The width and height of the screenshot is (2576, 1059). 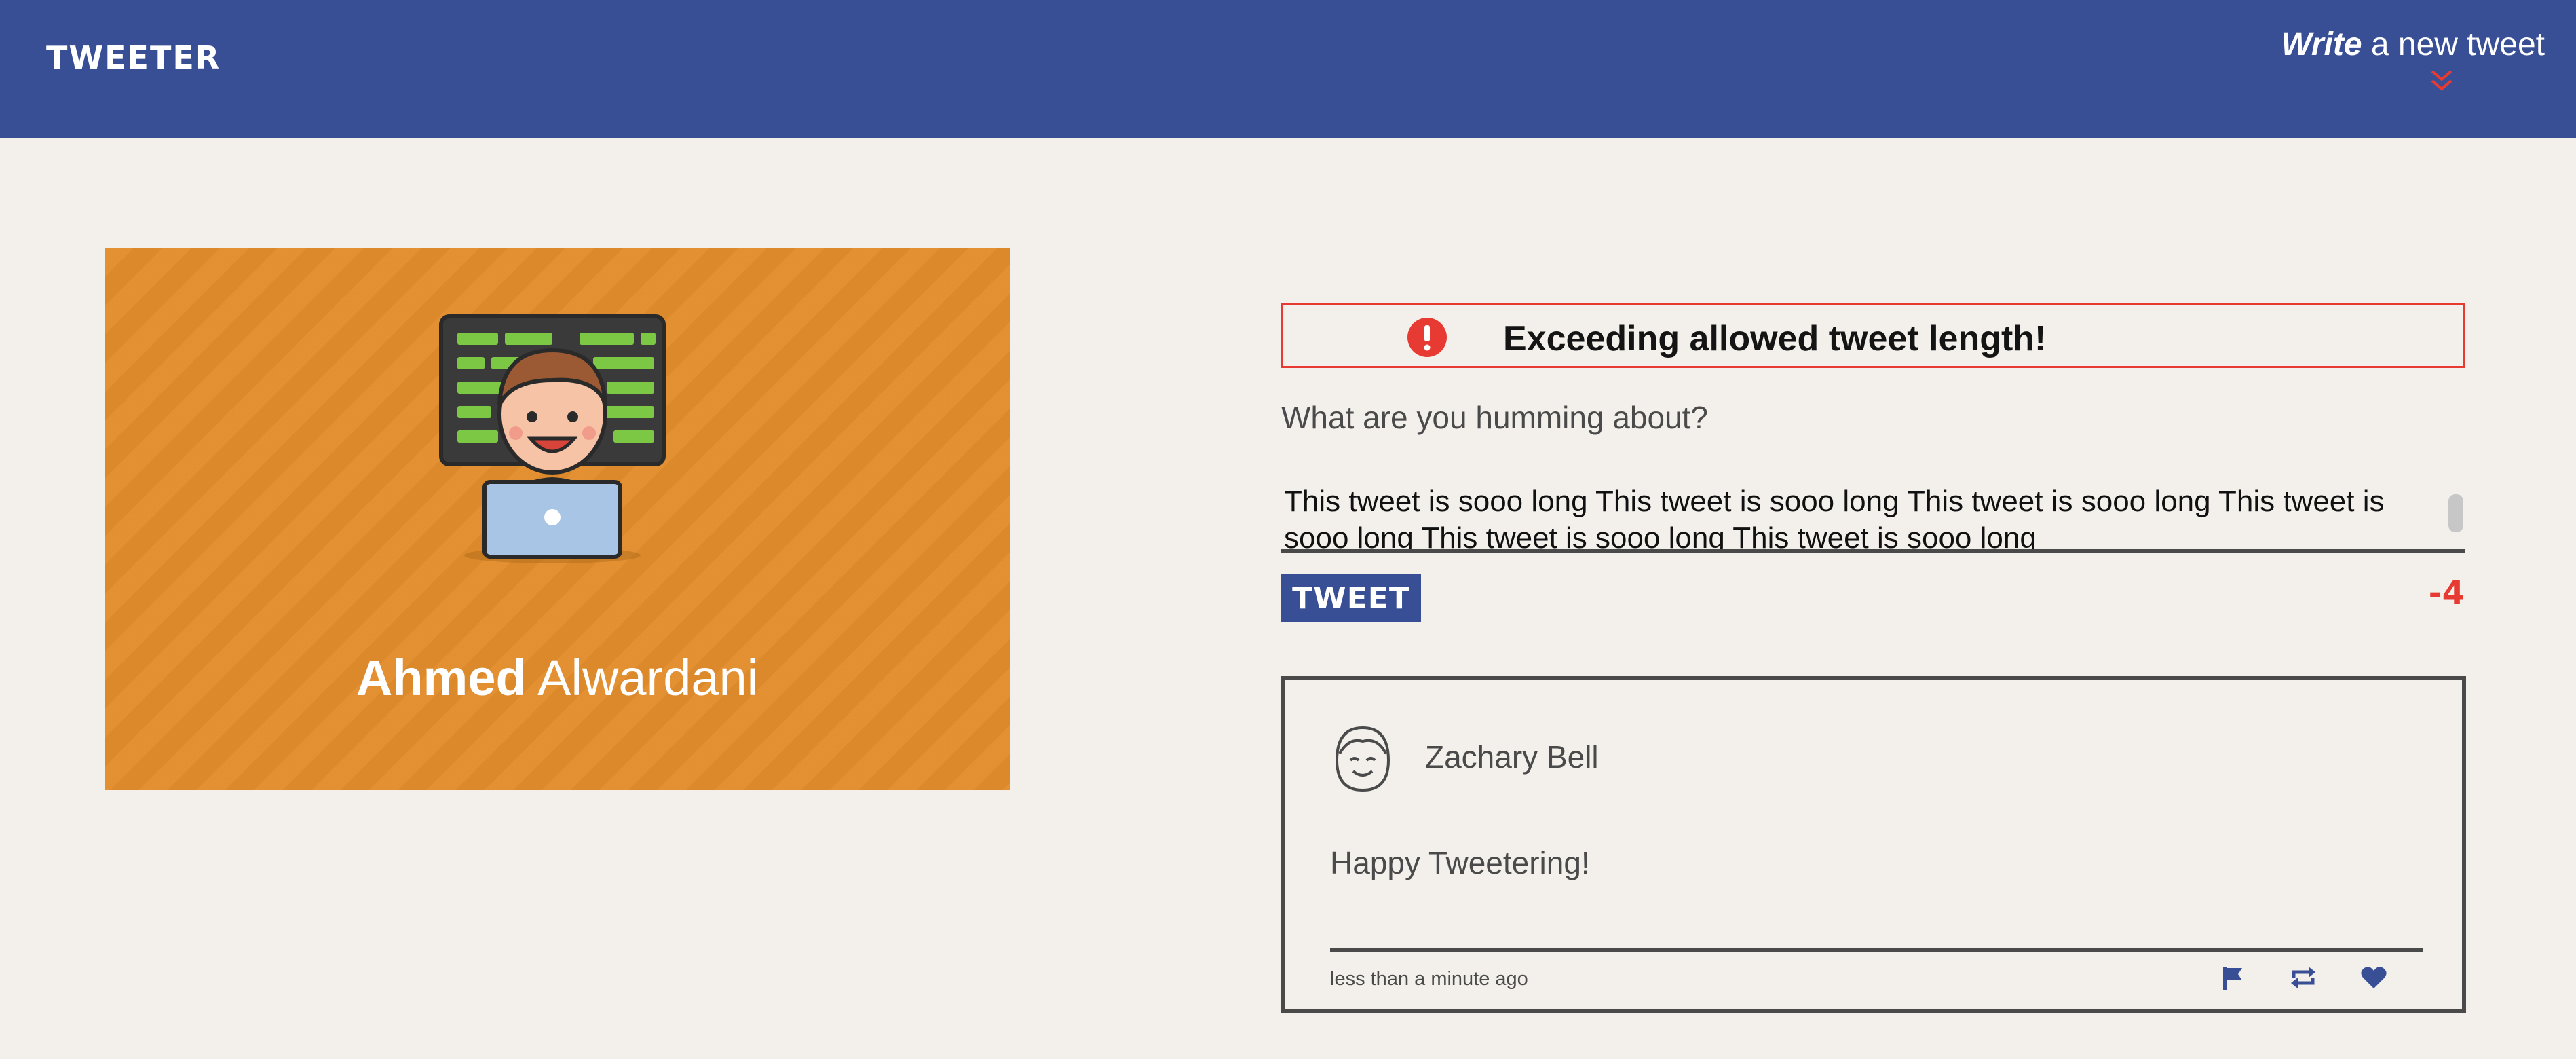 What do you see at coordinates (442, 678) in the screenshot?
I see `profile-first-name: Ahmed` at bounding box center [442, 678].